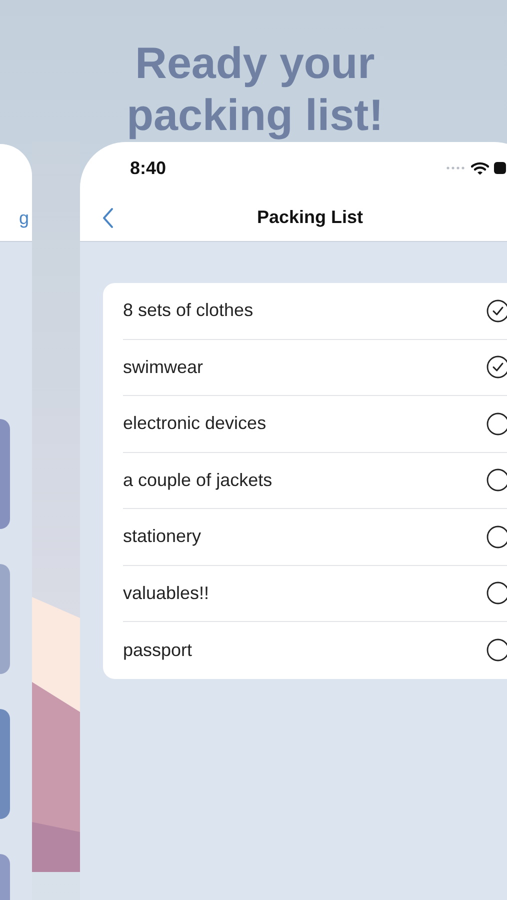 The width and height of the screenshot is (507, 900). I want to click on item-label: a couple of jackets, so click(197, 480).